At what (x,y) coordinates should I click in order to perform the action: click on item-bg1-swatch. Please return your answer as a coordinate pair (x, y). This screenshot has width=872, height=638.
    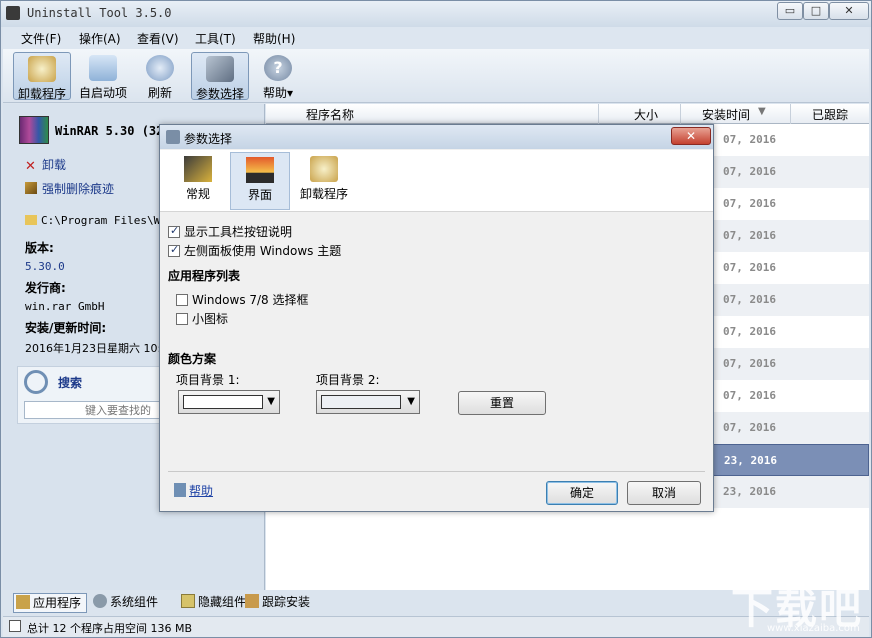
    Looking at the image, I should click on (223, 402).